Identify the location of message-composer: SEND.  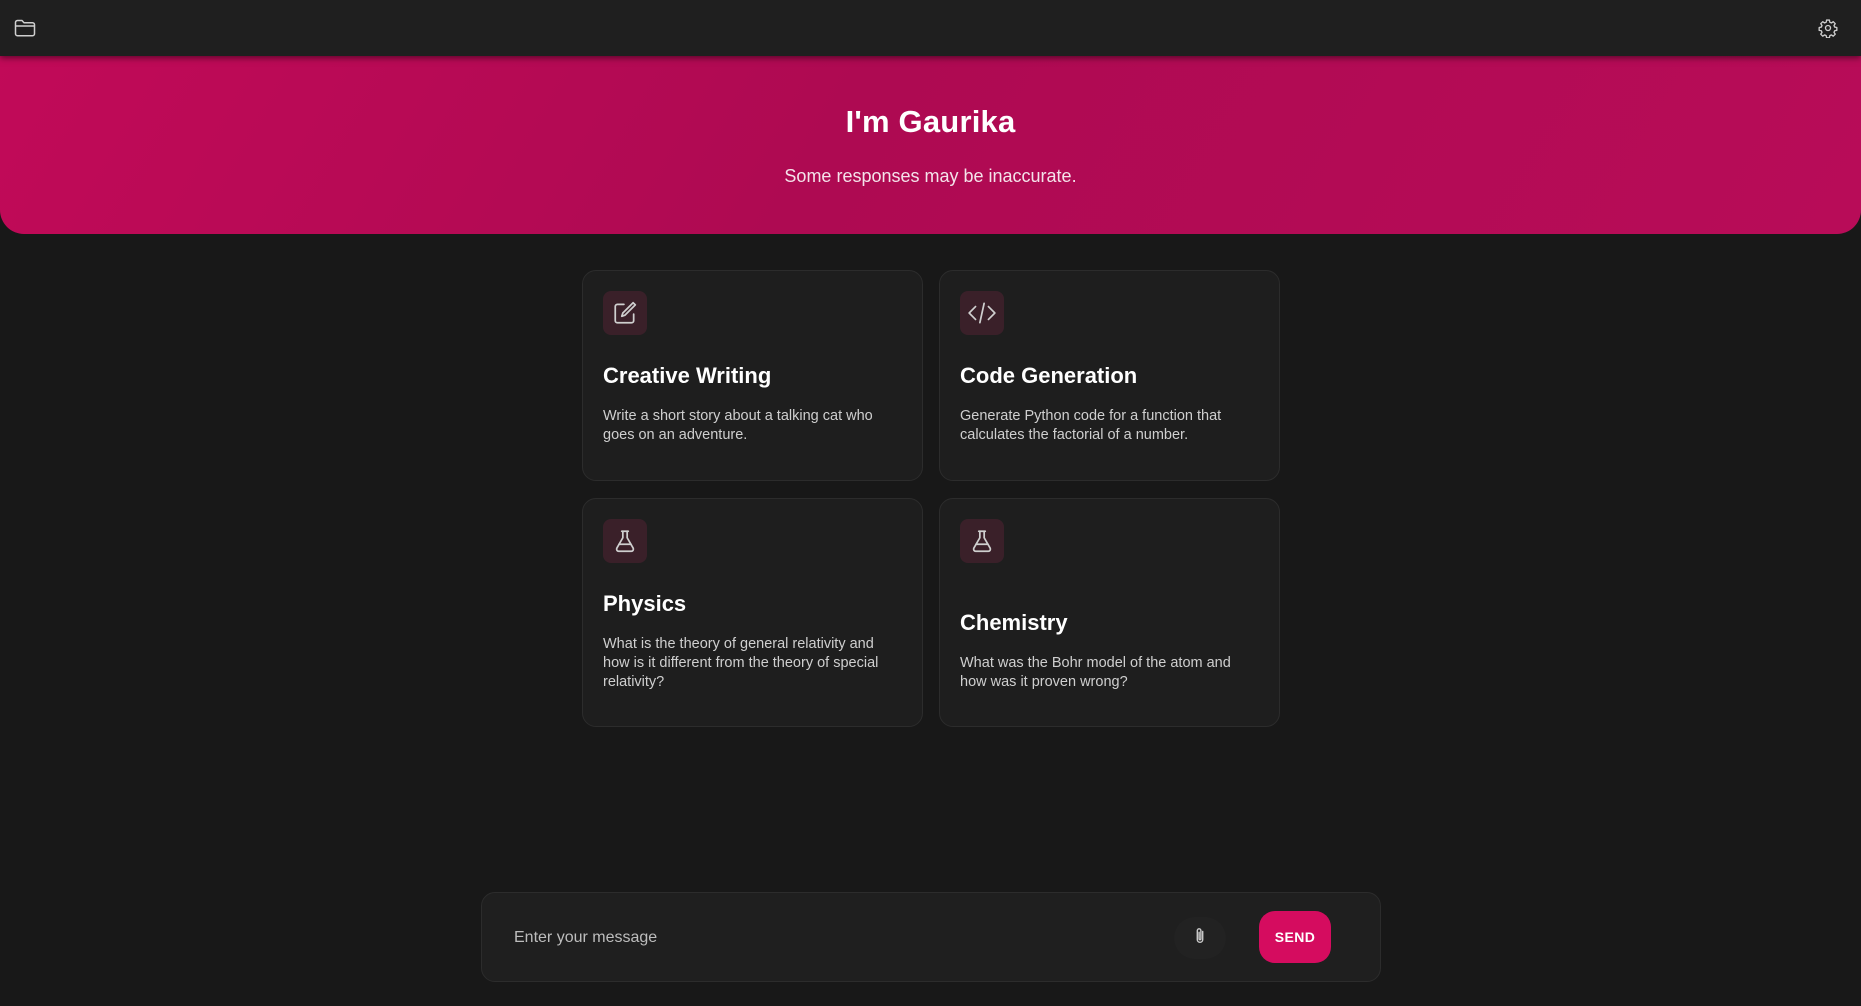
(931, 937).